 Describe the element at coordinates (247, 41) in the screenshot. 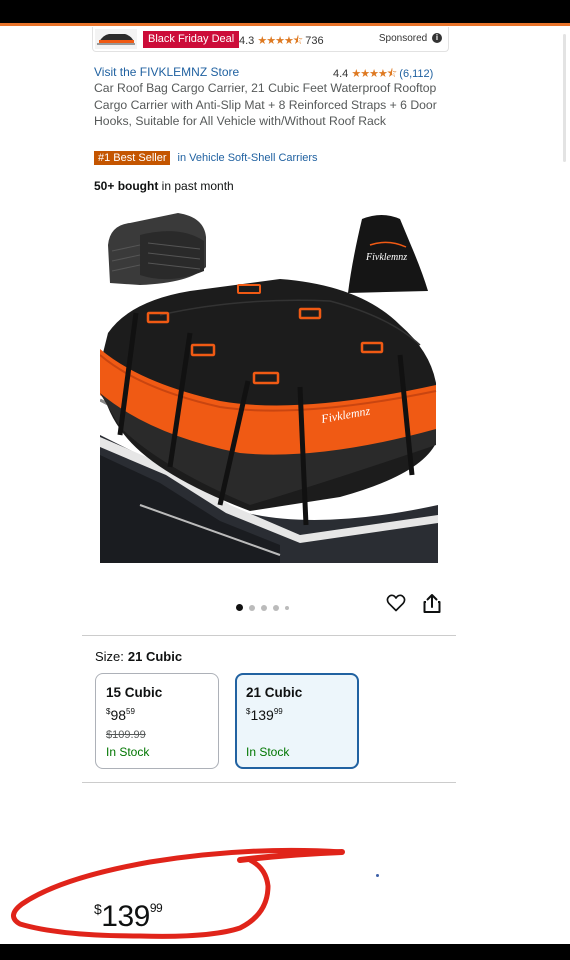

I see `ad-rating-value: 4.3` at that location.